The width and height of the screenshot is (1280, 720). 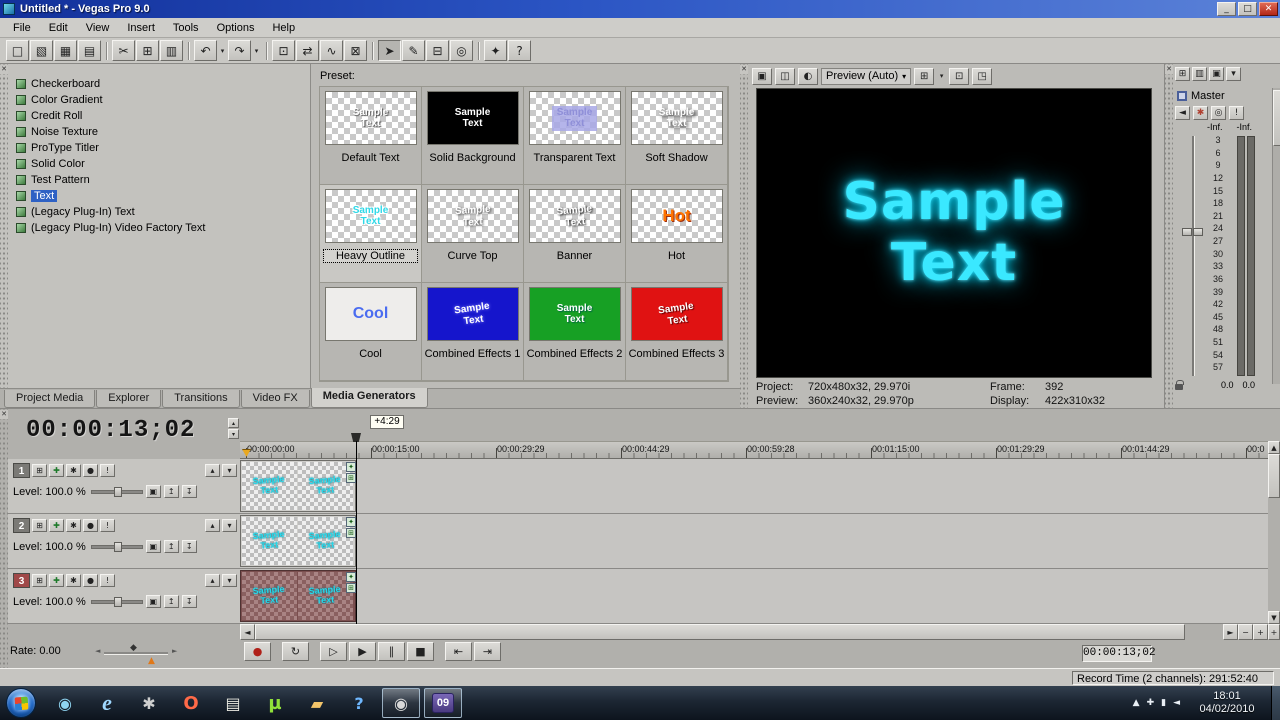 I want to click on generator-item-checkerboard: Checkerboard, so click(x=163, y=84).